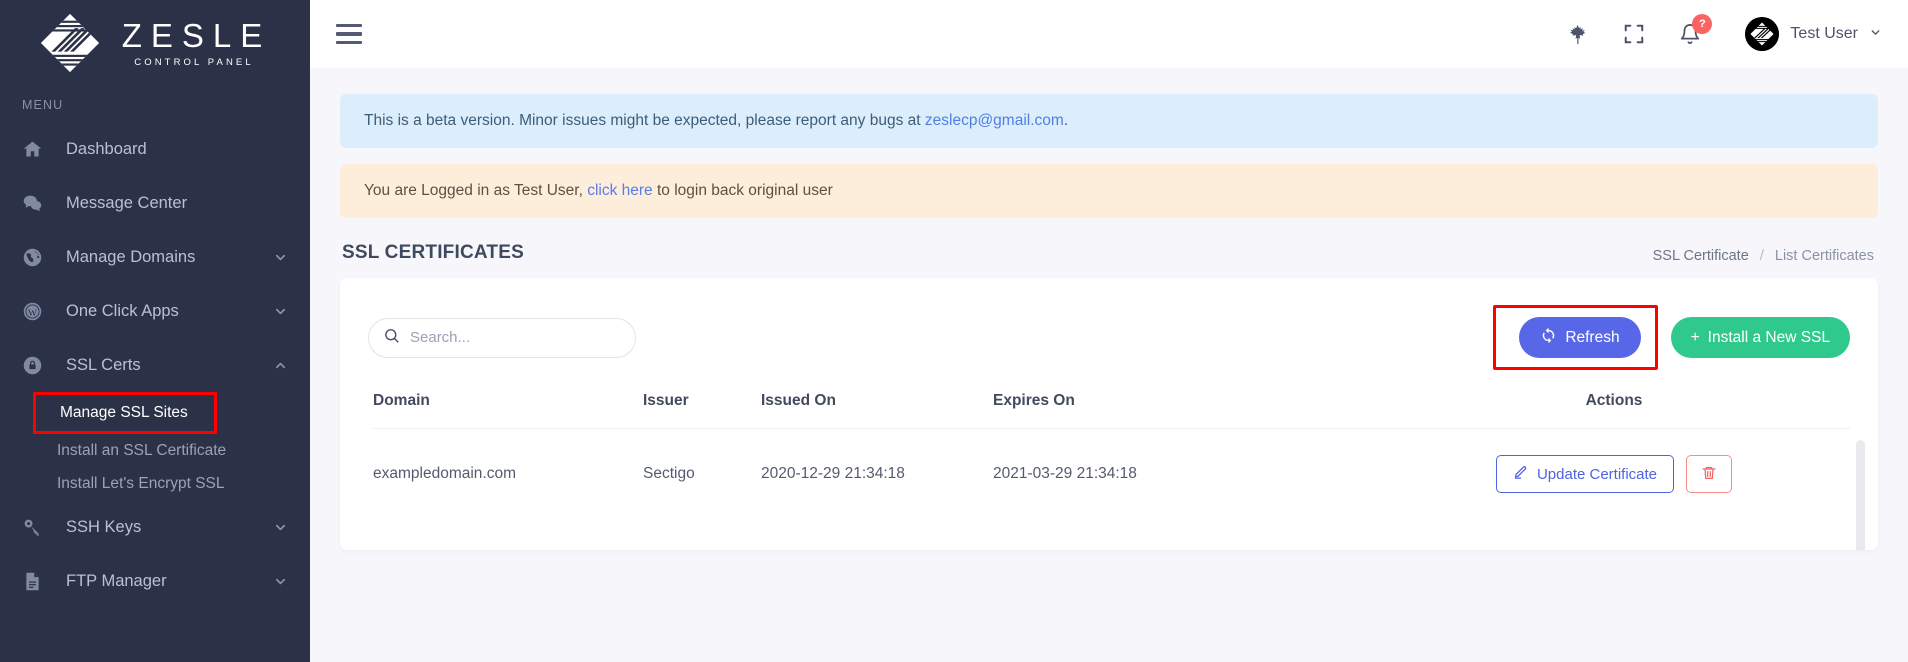 The width and height of the screenshot is (1908, 662). What do you see at coordinates (127, 202) in the screenshot?
I see `sidebar-item-label: Message Center` at bounding box center [127, 202].